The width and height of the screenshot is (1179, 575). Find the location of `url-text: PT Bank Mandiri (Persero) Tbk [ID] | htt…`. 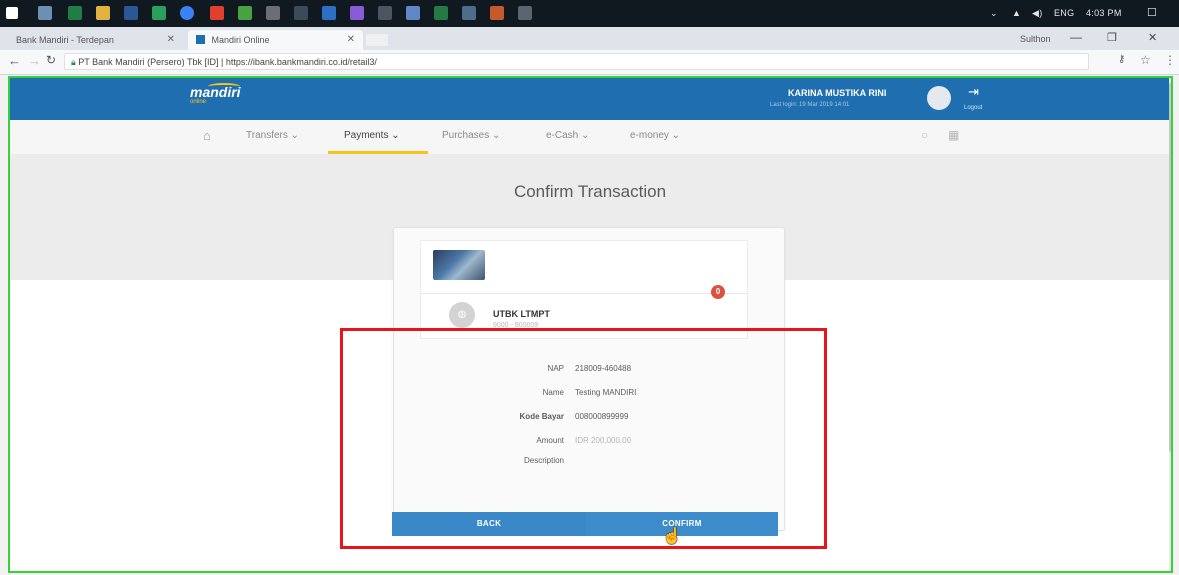

url-text: PT Bank Mandiri (Persero) Tbk [ID] | htt… is located at coordinates (227, 62).